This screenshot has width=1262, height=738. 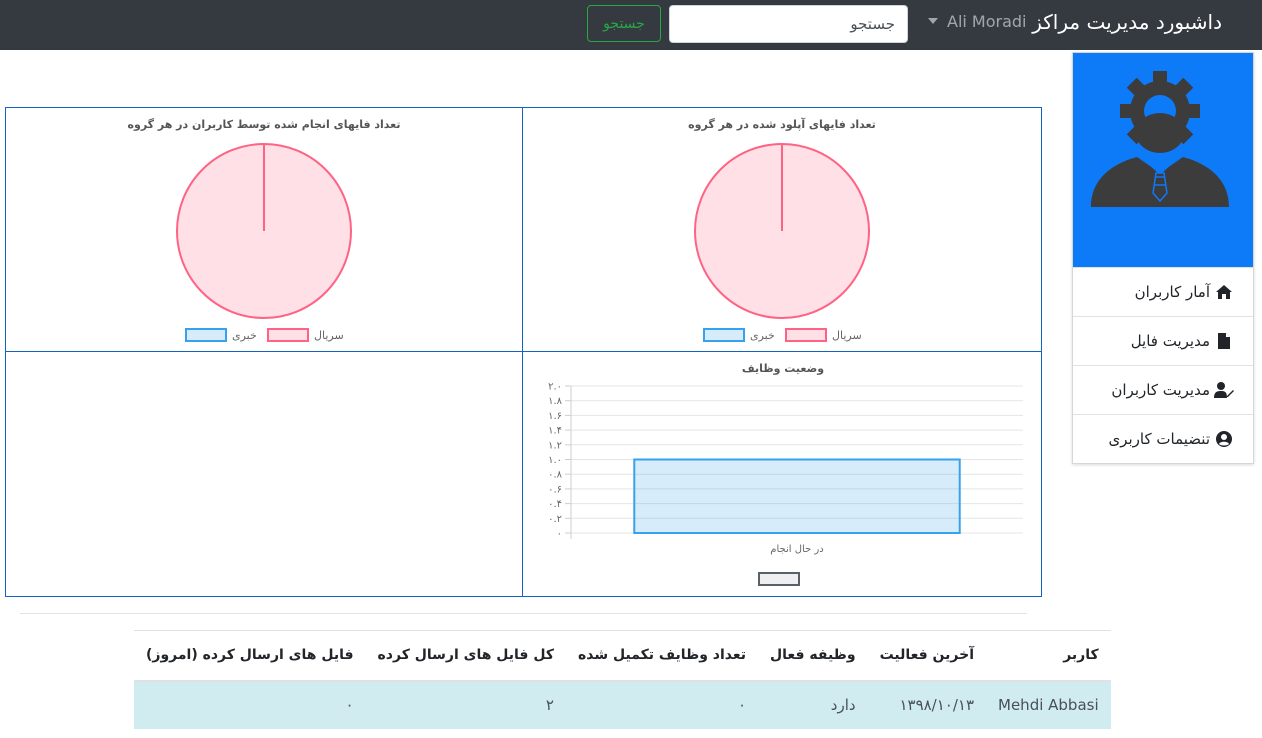 I want to click on chart-title: تعداد فایهای آپلود شده در هر گروه, so click(x=782, y=124).